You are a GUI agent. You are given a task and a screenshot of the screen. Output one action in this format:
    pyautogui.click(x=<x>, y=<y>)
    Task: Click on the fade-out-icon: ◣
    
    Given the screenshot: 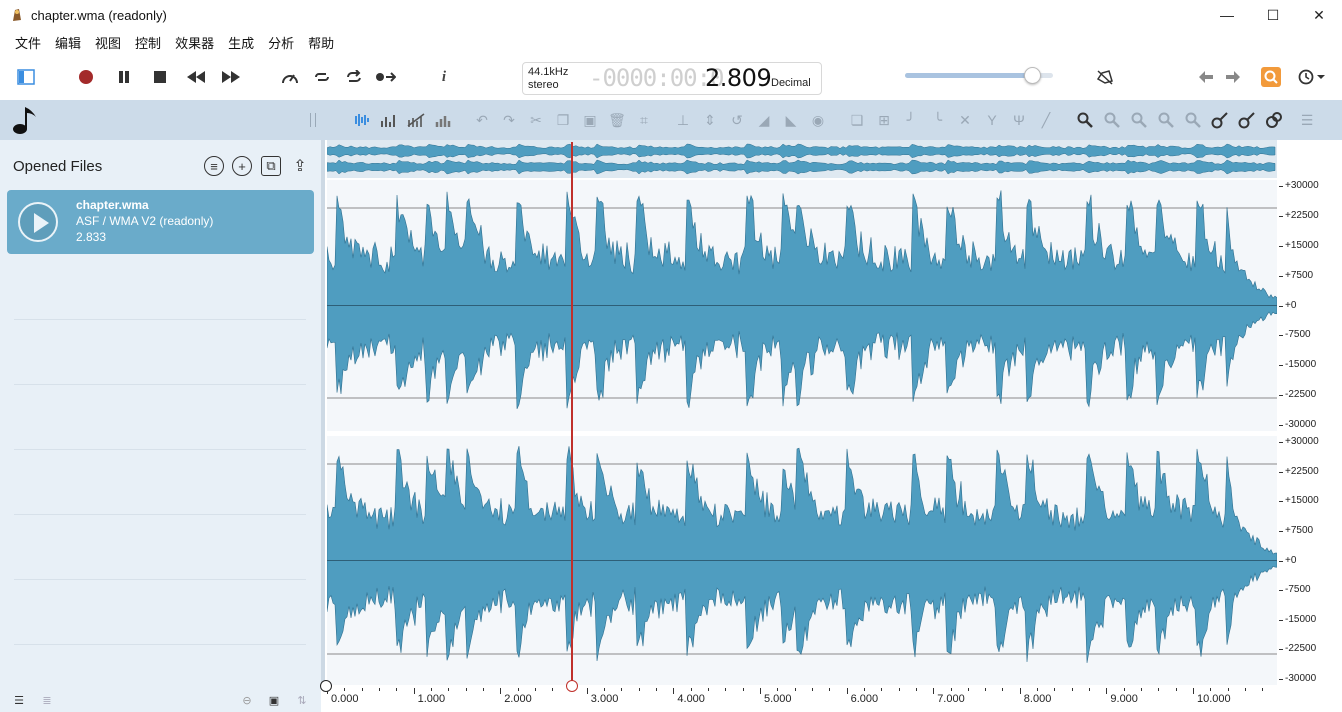 What is the action you would take?
    pyautogui.click(x=791, y=120)
    